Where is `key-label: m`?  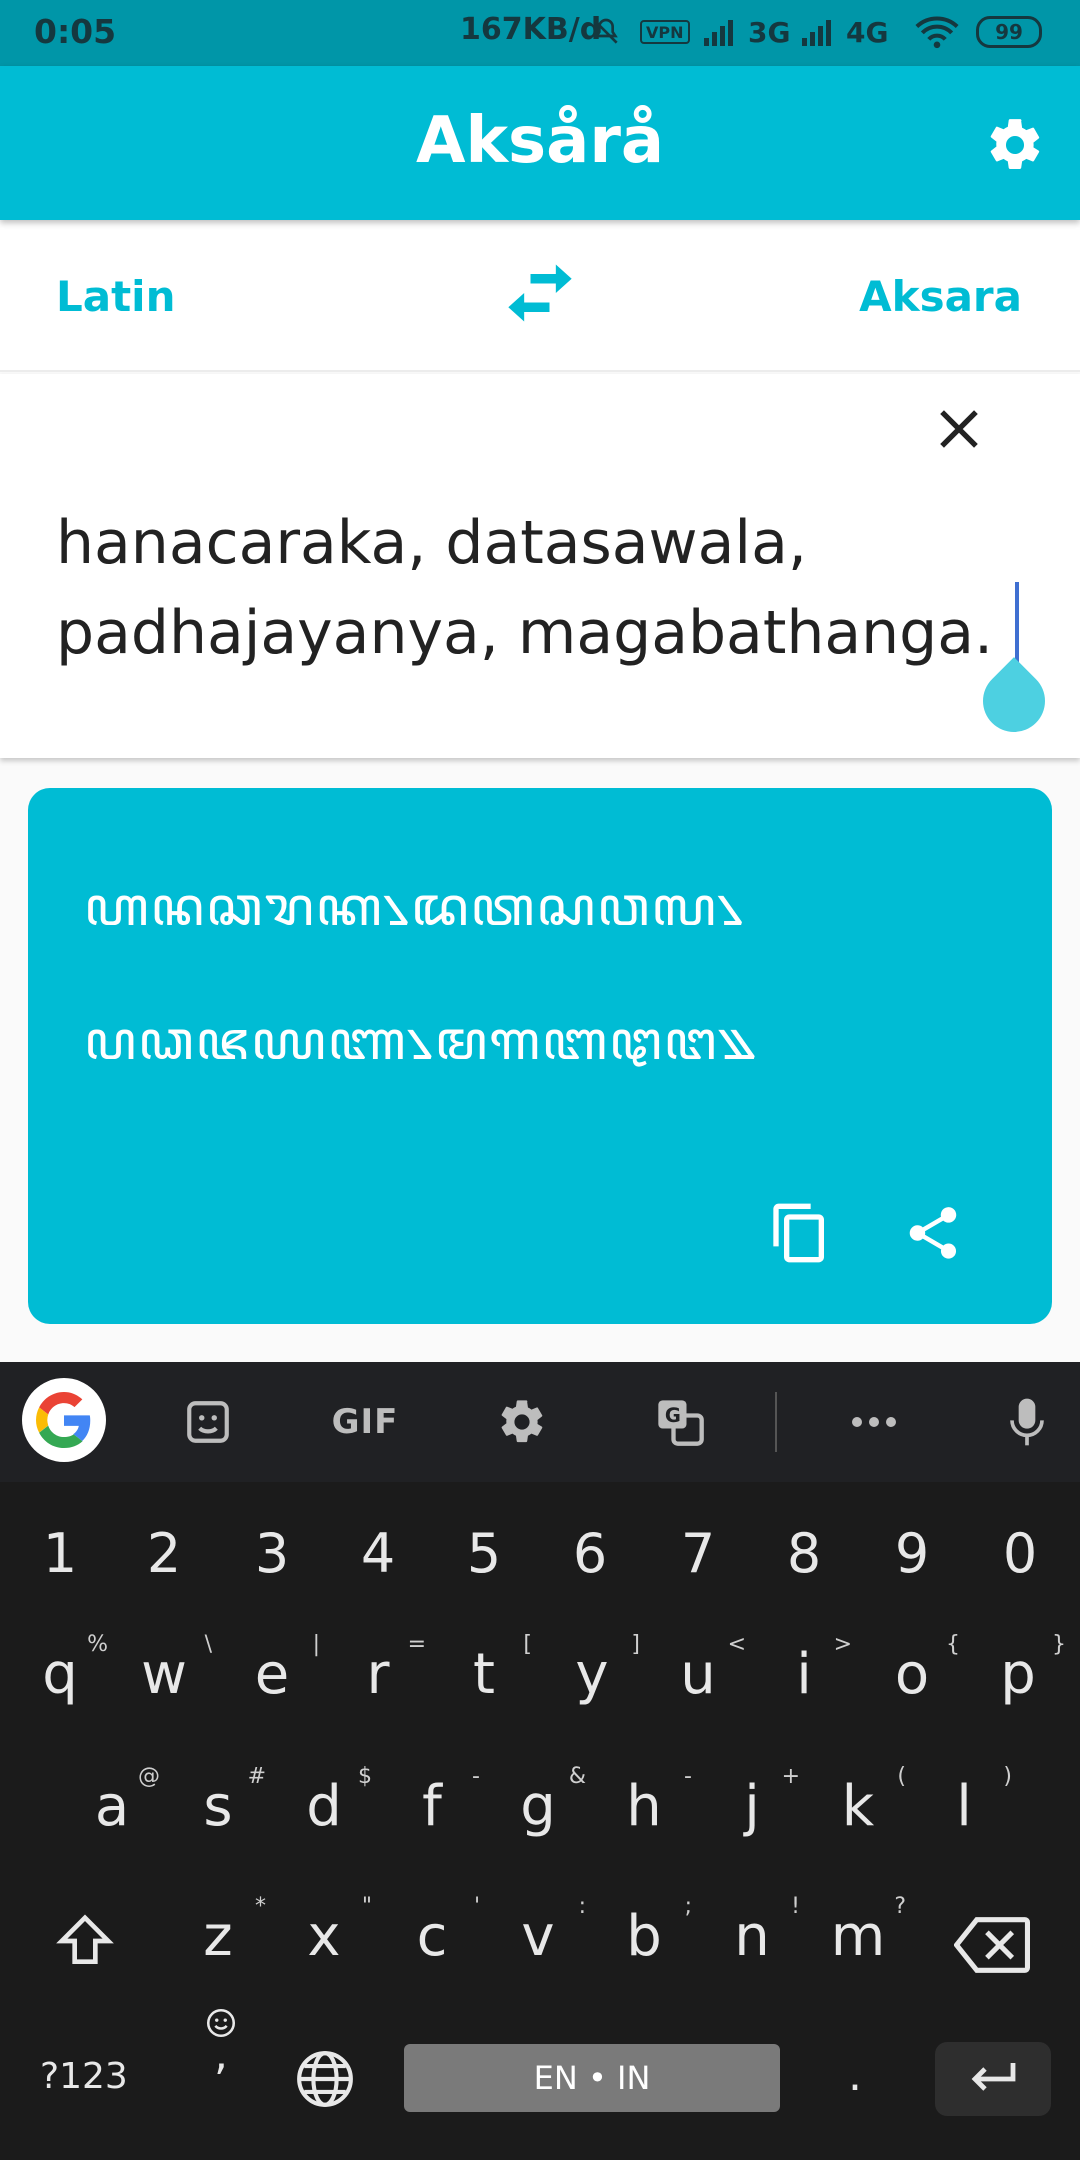 key-label: m is located at coordinates (858, 1936).